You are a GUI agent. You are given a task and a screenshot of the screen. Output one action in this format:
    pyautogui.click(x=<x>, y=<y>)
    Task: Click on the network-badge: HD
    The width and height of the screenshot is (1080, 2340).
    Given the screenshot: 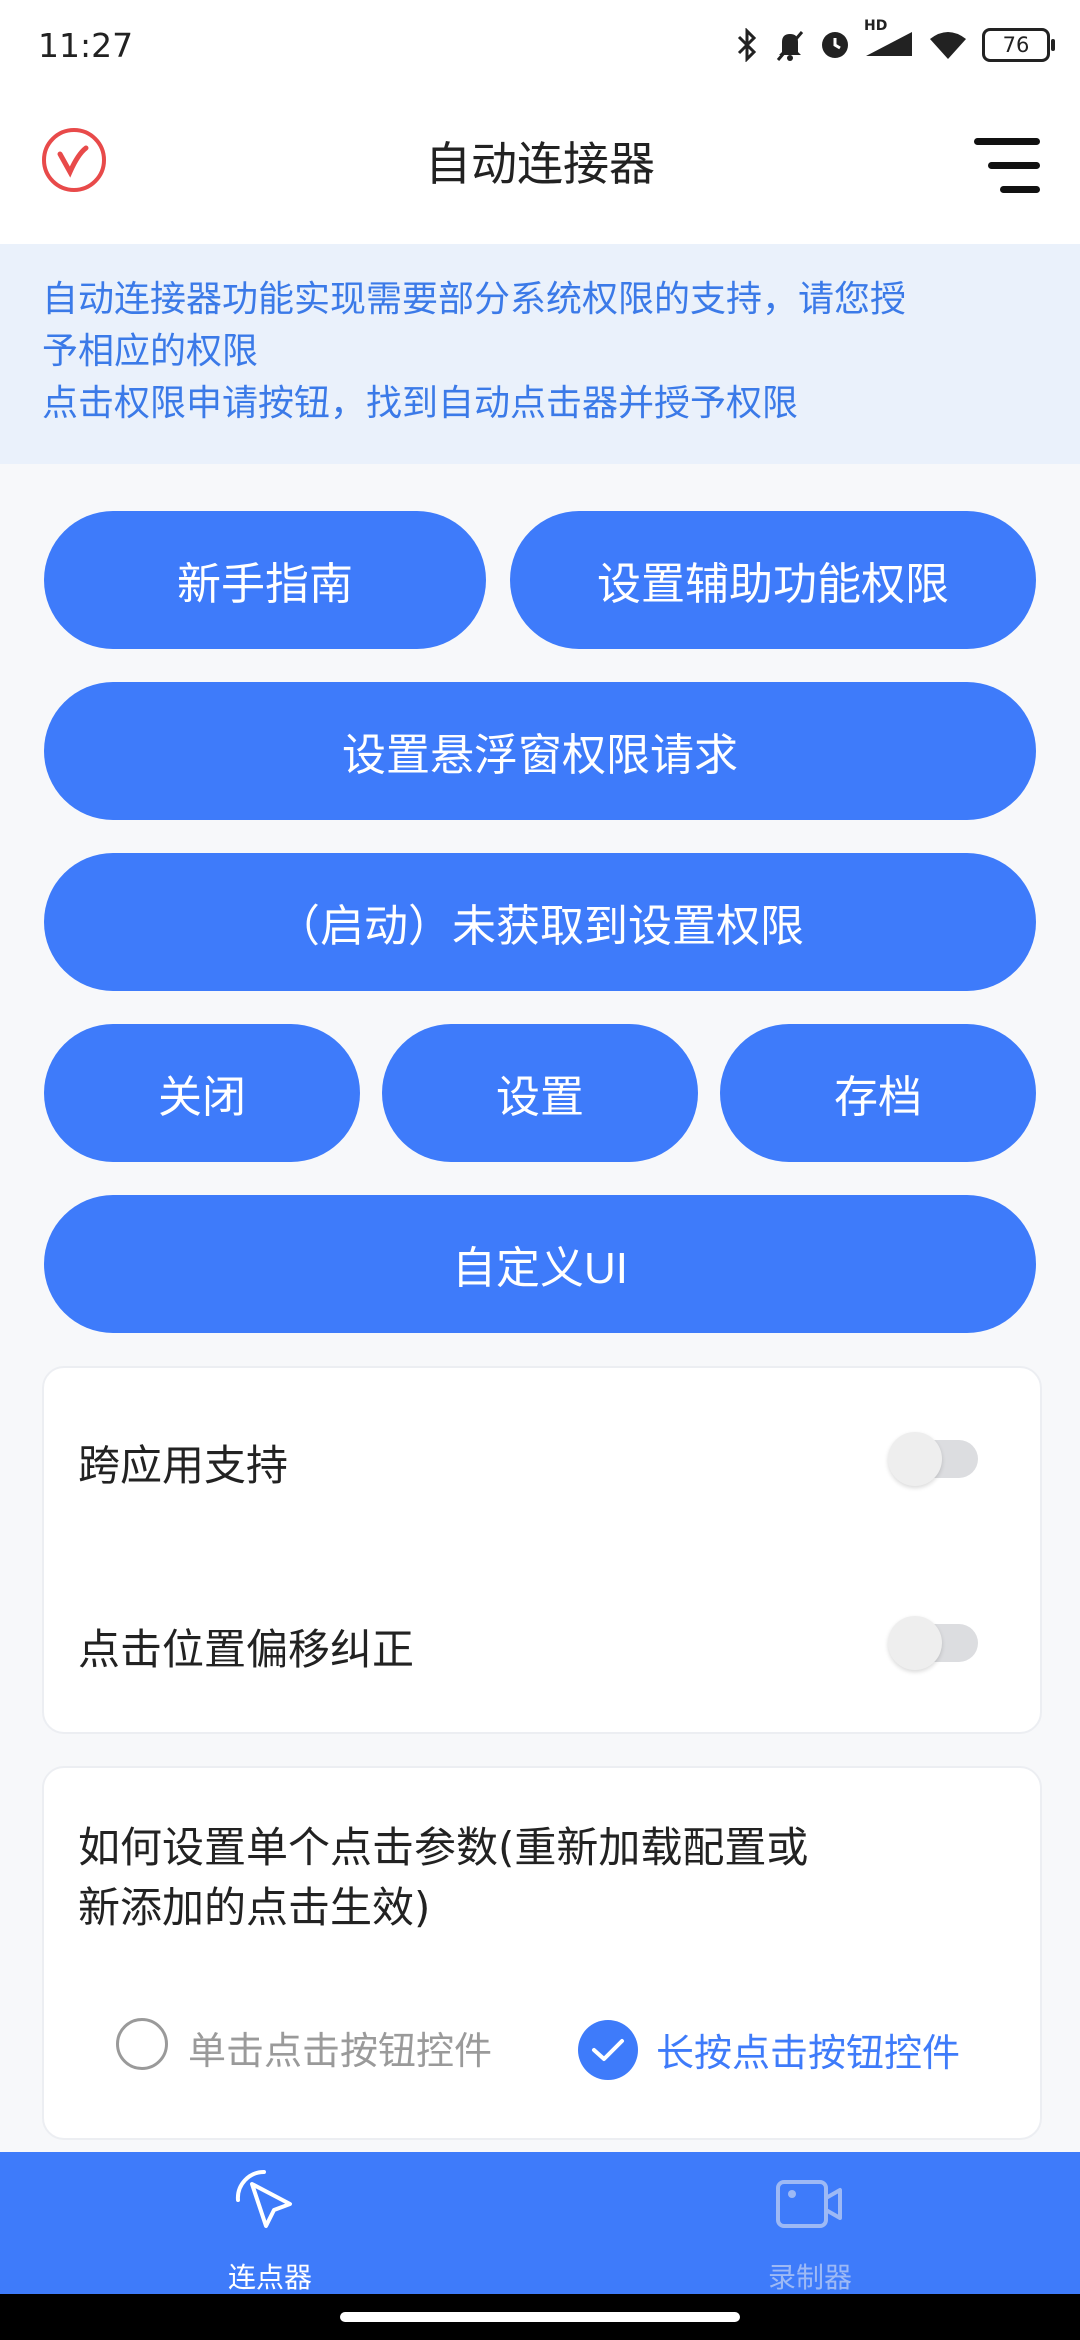 What is the action you would take?
    pyautogui.click(x=876, y=26)
    